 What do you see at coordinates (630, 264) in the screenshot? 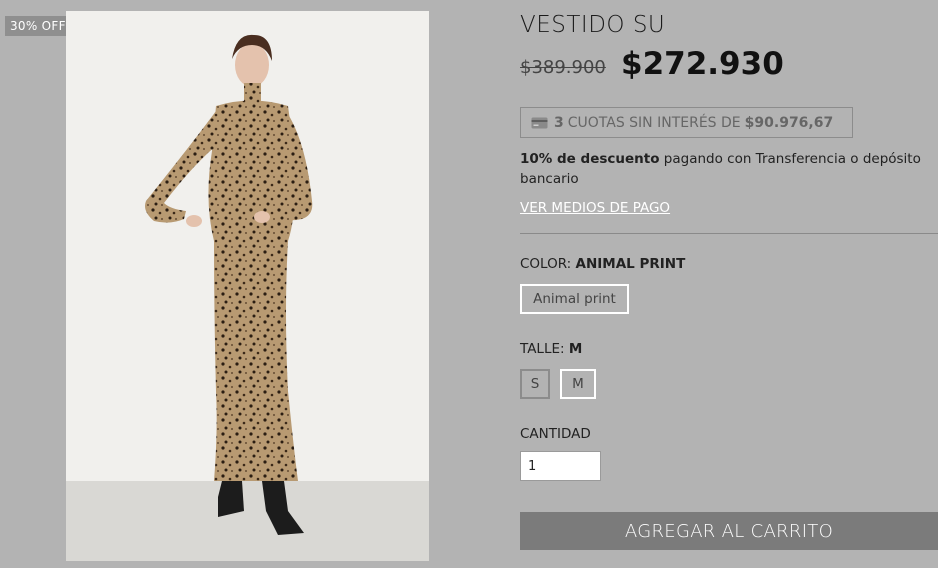
I see `color-selected-value: ANIMAL PRINT` at bounding box center [630, 264].